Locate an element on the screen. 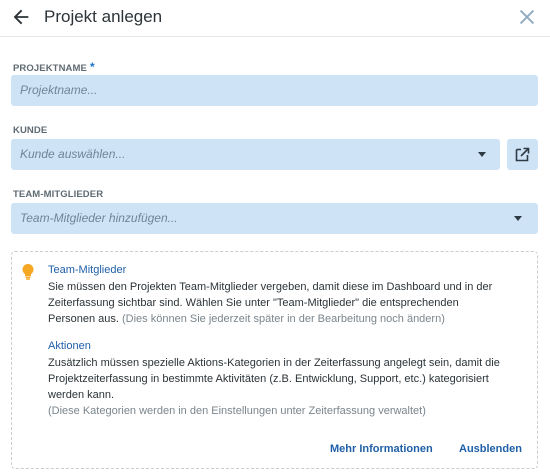 The width and height of the screenshot is (550, 476). page-title: Projekt anlegen is located at coordinates (103, 16).